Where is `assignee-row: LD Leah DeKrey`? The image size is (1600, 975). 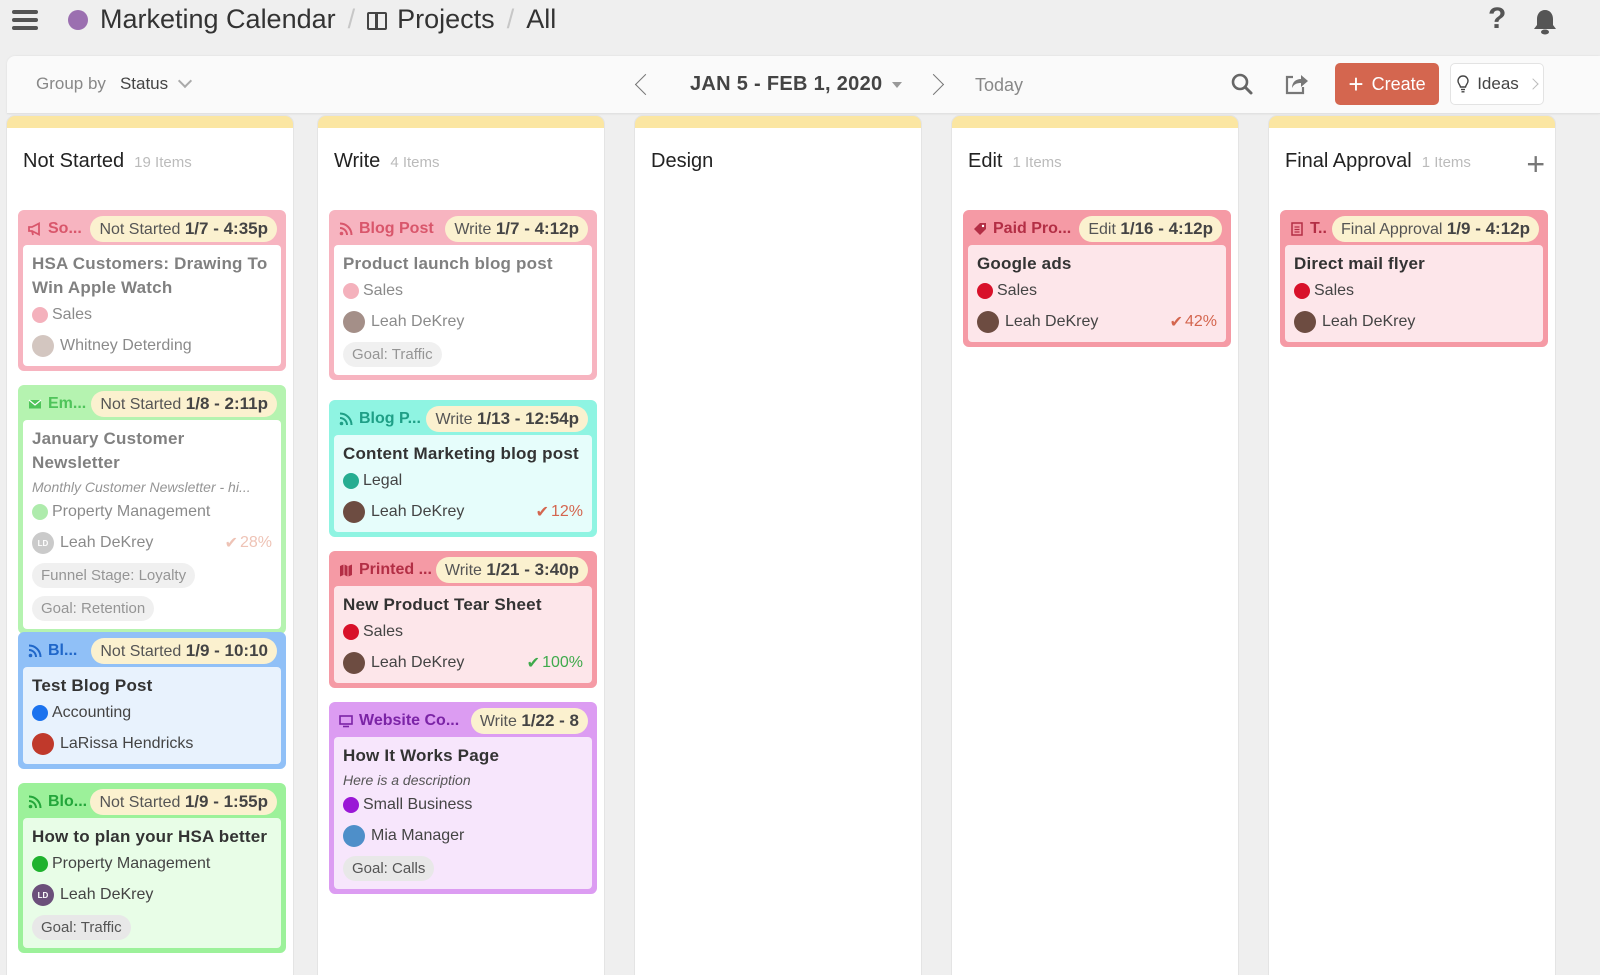 assignee-row: LD Leah DeKrey is located at coordinates (152, 895).